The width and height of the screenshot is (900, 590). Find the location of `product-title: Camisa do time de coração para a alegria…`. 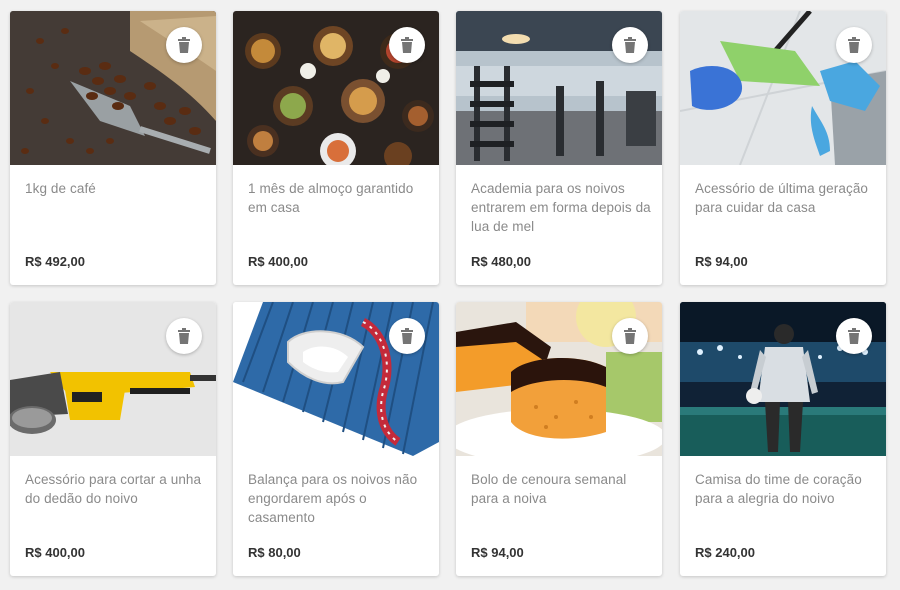

product-title: Camisa do time de coração para a alegria… is located at coordinates (778, 489).